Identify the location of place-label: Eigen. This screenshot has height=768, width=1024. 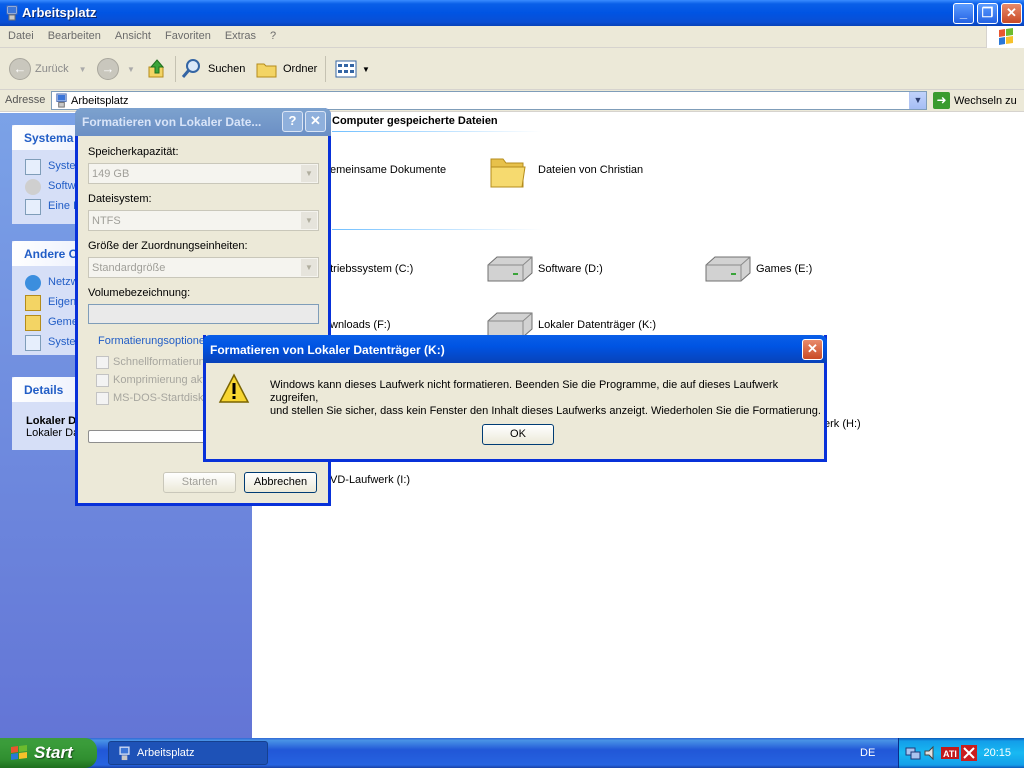
(62, 302).